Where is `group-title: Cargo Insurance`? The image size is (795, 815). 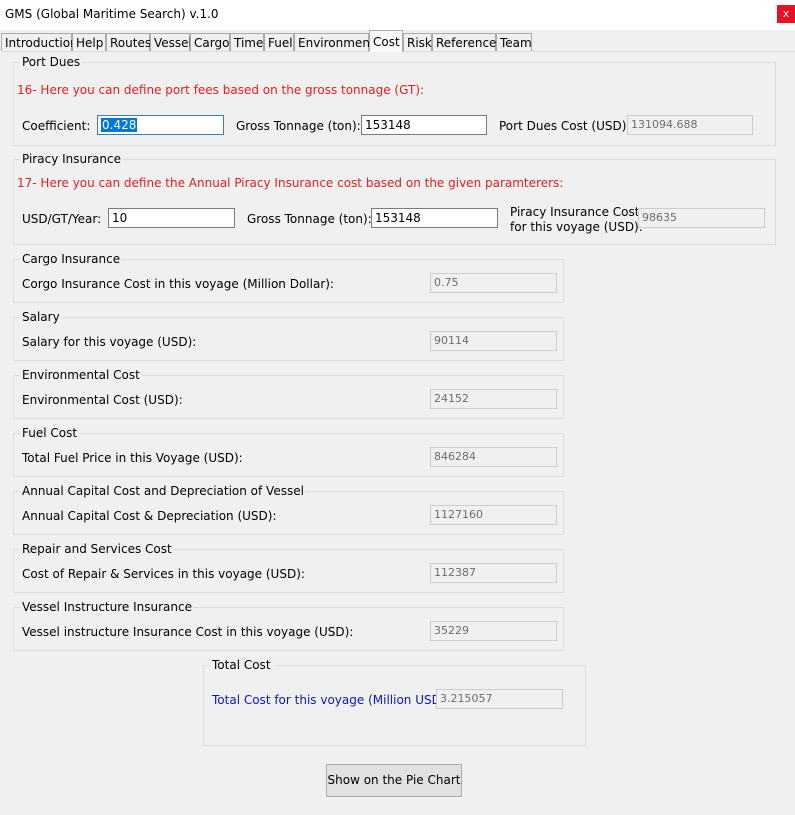
group-title: Cargo Insurance is located at coordinates (71, 259).